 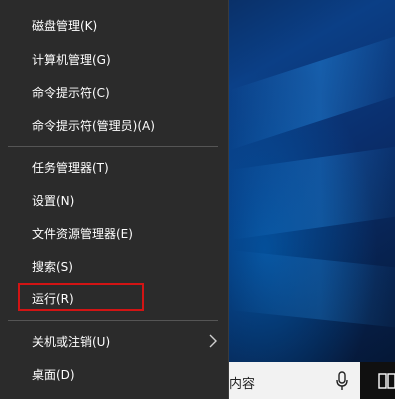 I want to click on menu-item-file-explorer: 文件资源管理器(E), so click(x=114, y=233).